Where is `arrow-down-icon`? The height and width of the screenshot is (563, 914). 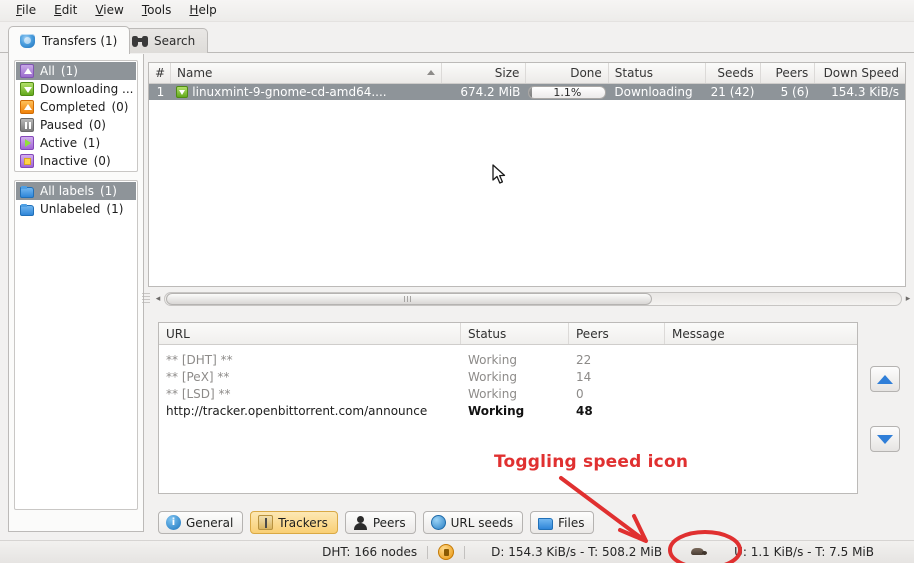 arrow-down-icon is located at coordinates (885, 439).